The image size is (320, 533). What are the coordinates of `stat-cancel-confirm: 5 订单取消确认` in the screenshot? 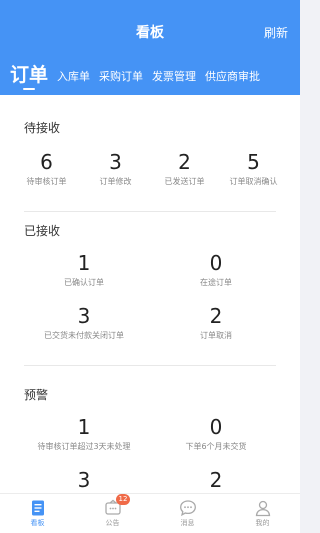 It's located at (253, 168).